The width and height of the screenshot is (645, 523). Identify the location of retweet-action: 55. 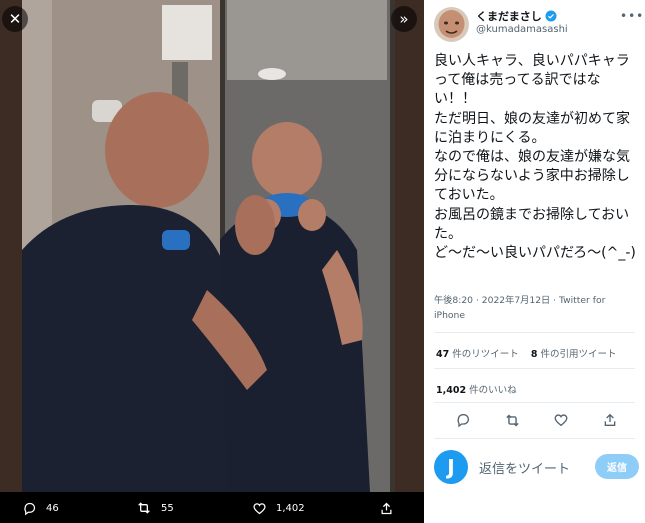
(154, 508).